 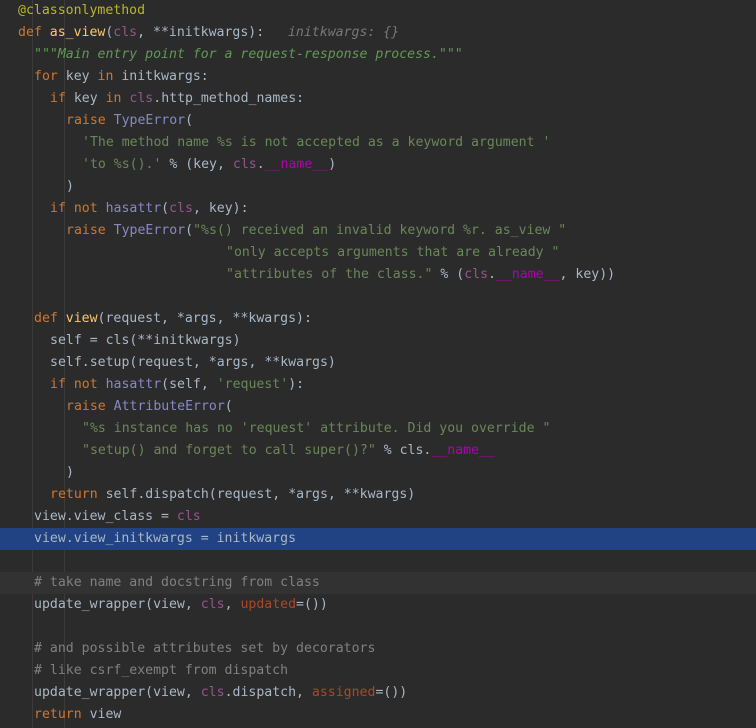 What do you see at coordinates (378, 165) in the screenshot?
I see `code-line: 'to %s().' % (key, cls.__name__)` at bounding box center [378, 165].